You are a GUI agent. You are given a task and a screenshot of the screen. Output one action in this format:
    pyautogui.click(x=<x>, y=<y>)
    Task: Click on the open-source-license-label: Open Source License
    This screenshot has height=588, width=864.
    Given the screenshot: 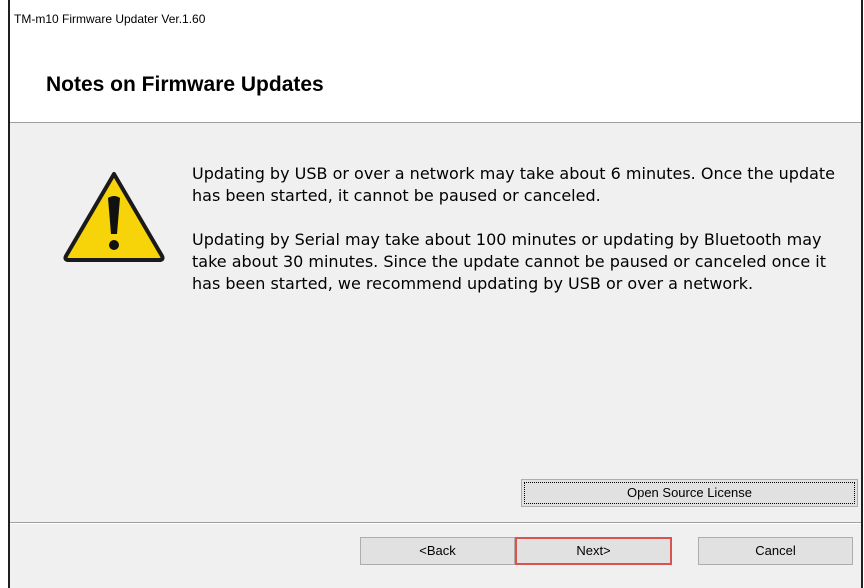 What is the action you would take?
    pyautogui.click(x=689, y=492)
    